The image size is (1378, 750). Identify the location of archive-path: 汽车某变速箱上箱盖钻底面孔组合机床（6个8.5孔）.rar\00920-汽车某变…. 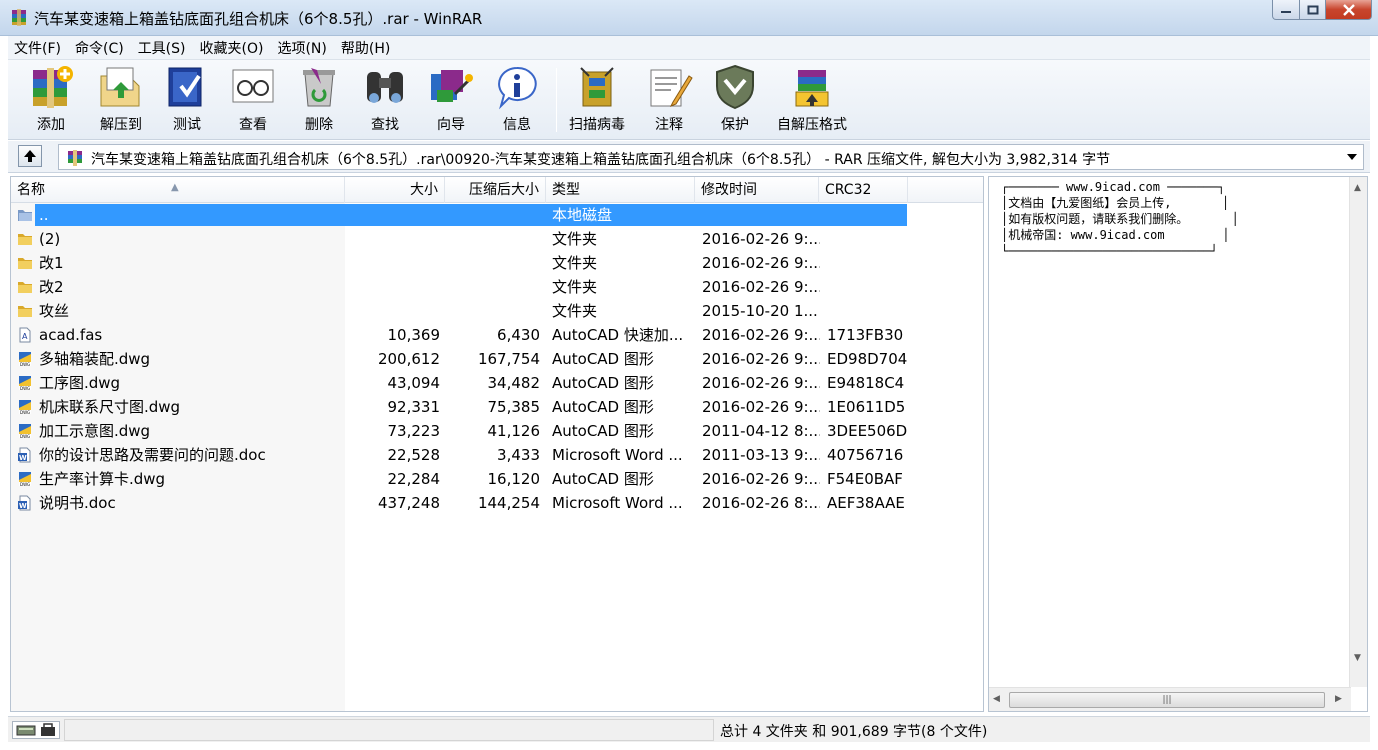
(601, 160).